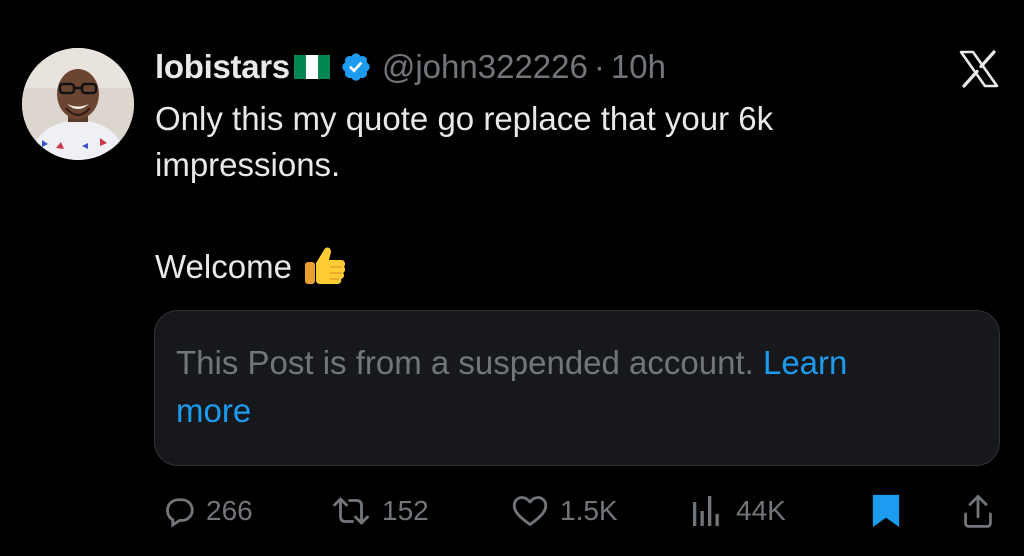 This screenshot has width=1024, height=556. What do you see at coordinates (325, 265) in the screenshot?
I see `thumbs-up-icon` at bounding box center [325, 265].